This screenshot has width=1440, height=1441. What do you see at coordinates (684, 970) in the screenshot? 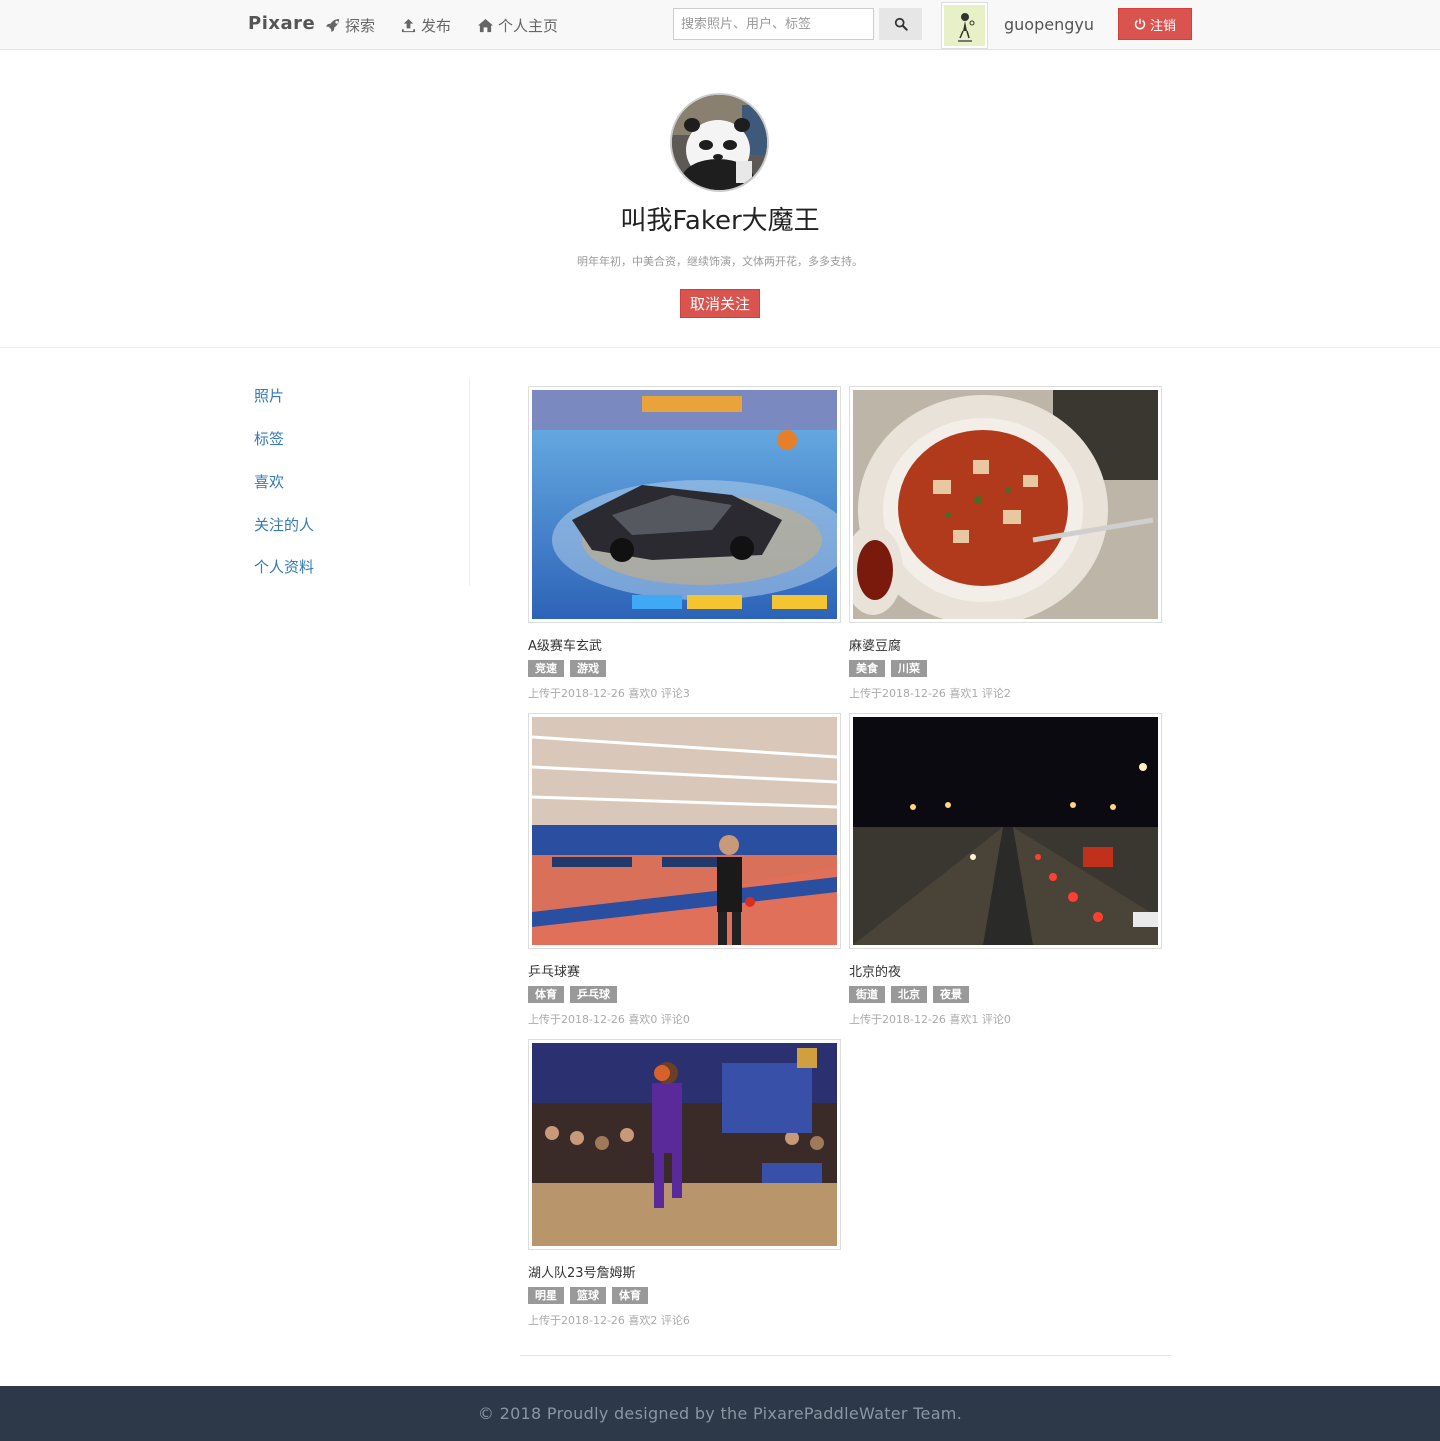
I see `photo-title: 乒乓球赛` at bounding box center [684, 970].